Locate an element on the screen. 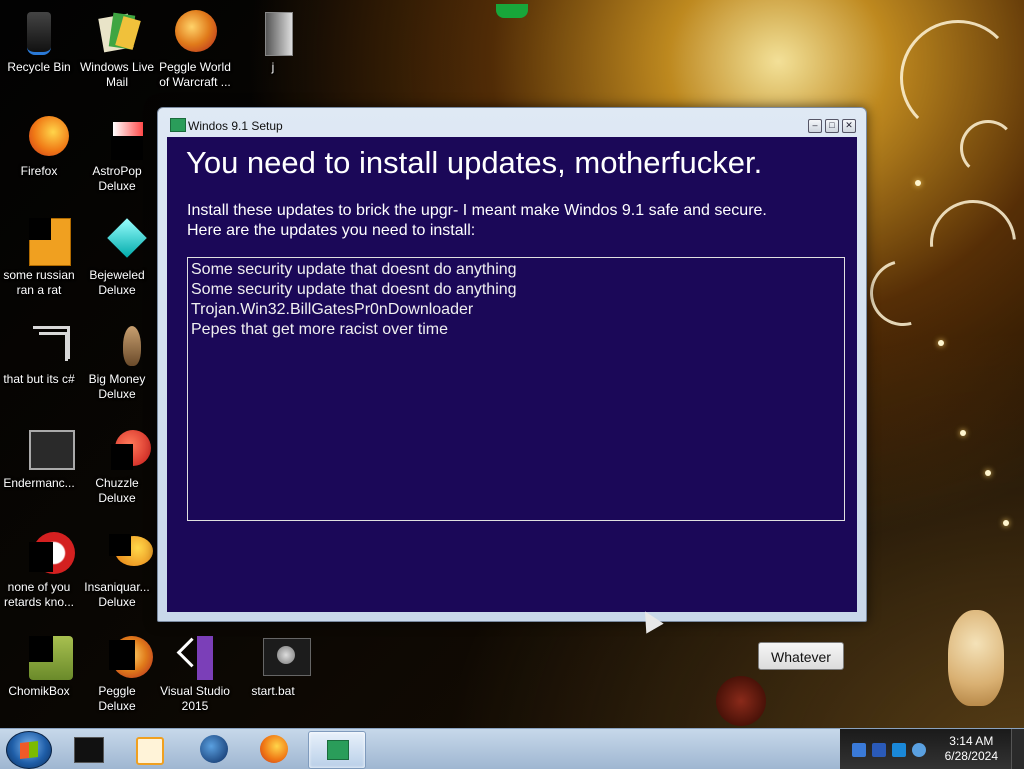 Image resolution: width=1024 pixels, height=769 pixels. peggle-deluxe-icon is located at coordinates (123, 656).